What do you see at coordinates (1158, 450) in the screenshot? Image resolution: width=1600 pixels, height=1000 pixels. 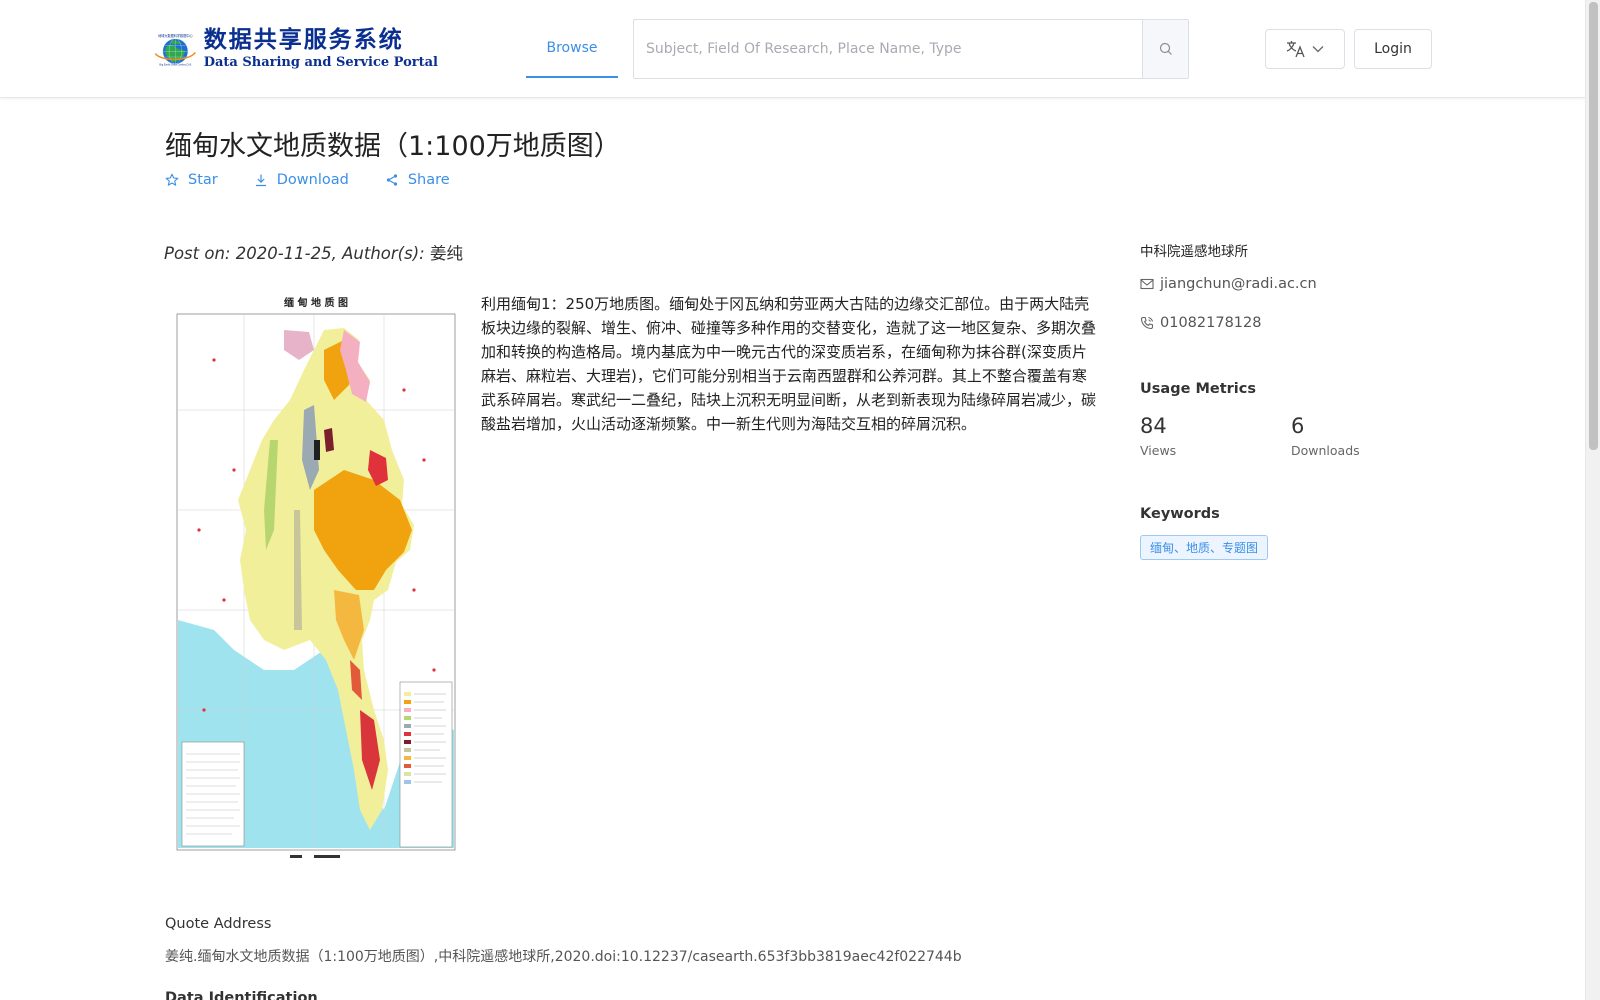 I see `views-label: Views` at bounding box center [1158, 450].